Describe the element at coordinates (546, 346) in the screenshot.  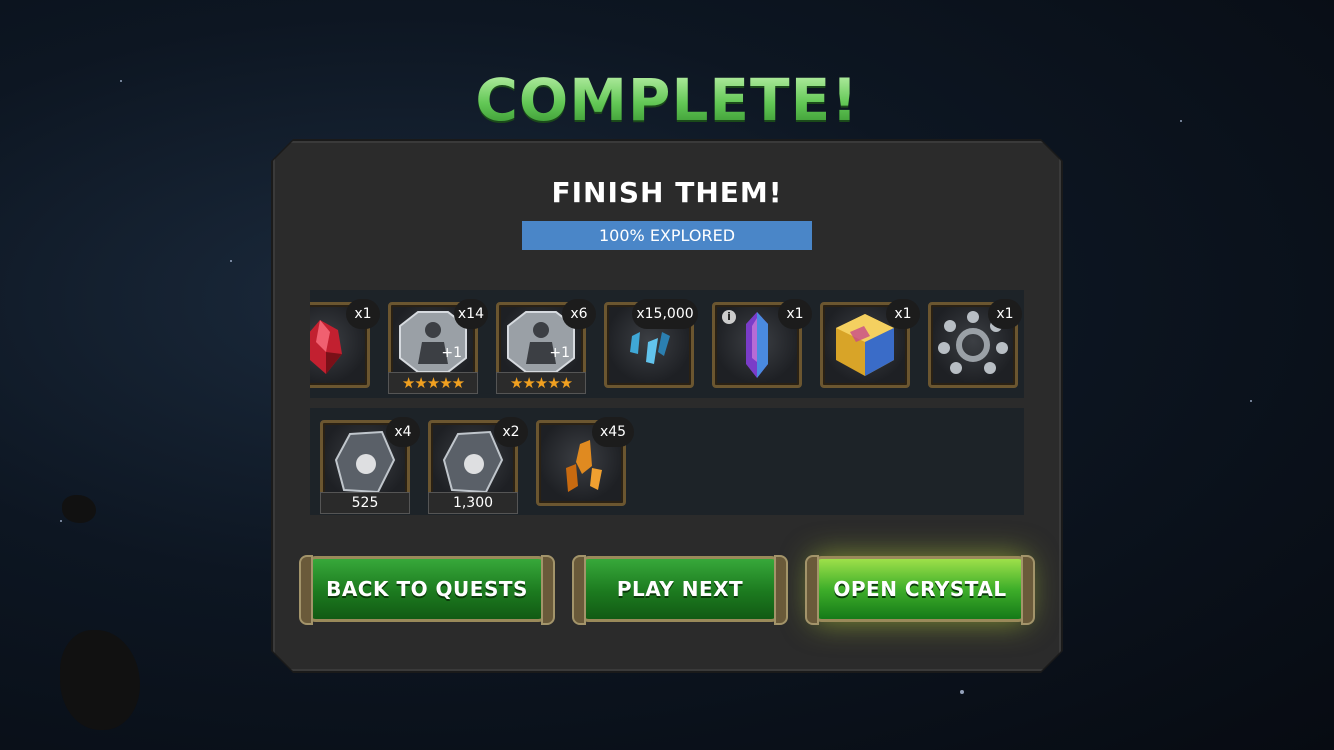
I see `reward-item: +1 ★★★★★ x6` at that location.